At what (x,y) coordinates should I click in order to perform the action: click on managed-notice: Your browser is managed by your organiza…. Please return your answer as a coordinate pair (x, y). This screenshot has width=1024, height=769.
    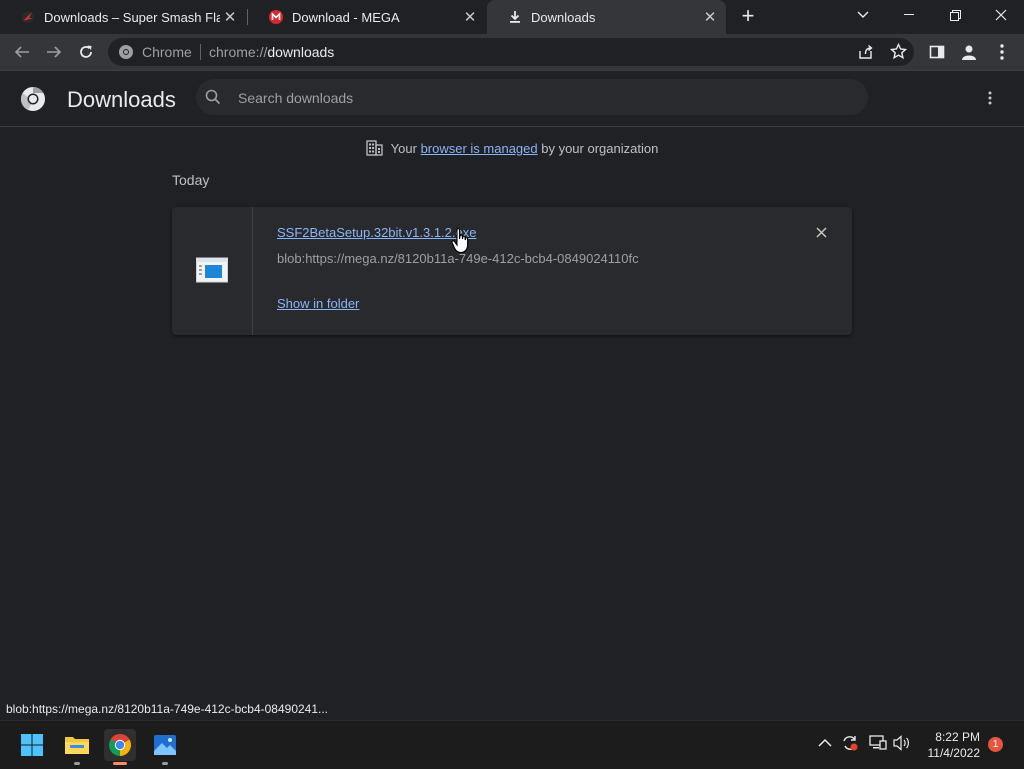
    Looking at the image, I should click on (512, 149).